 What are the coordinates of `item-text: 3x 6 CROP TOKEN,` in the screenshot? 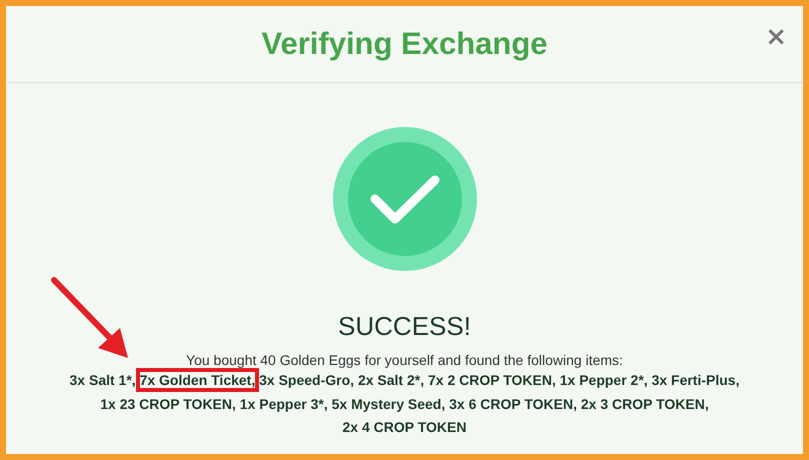 It's located at (513, 404).